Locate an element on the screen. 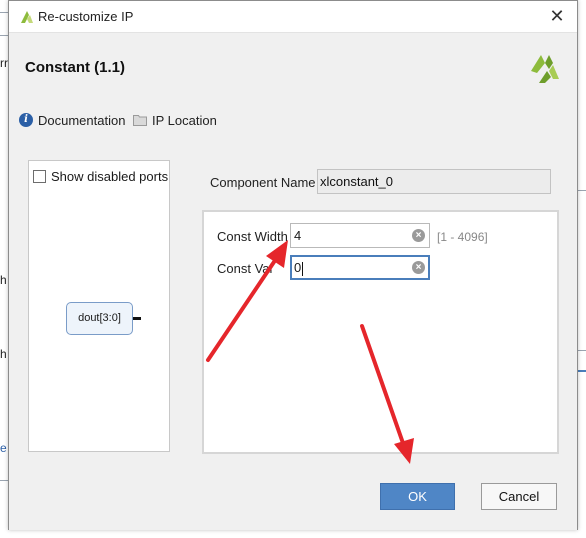 Image resolution: width=586 pixels, height=538 pixels. documentation-link: i Documentation is located at coordinates (72, 120).